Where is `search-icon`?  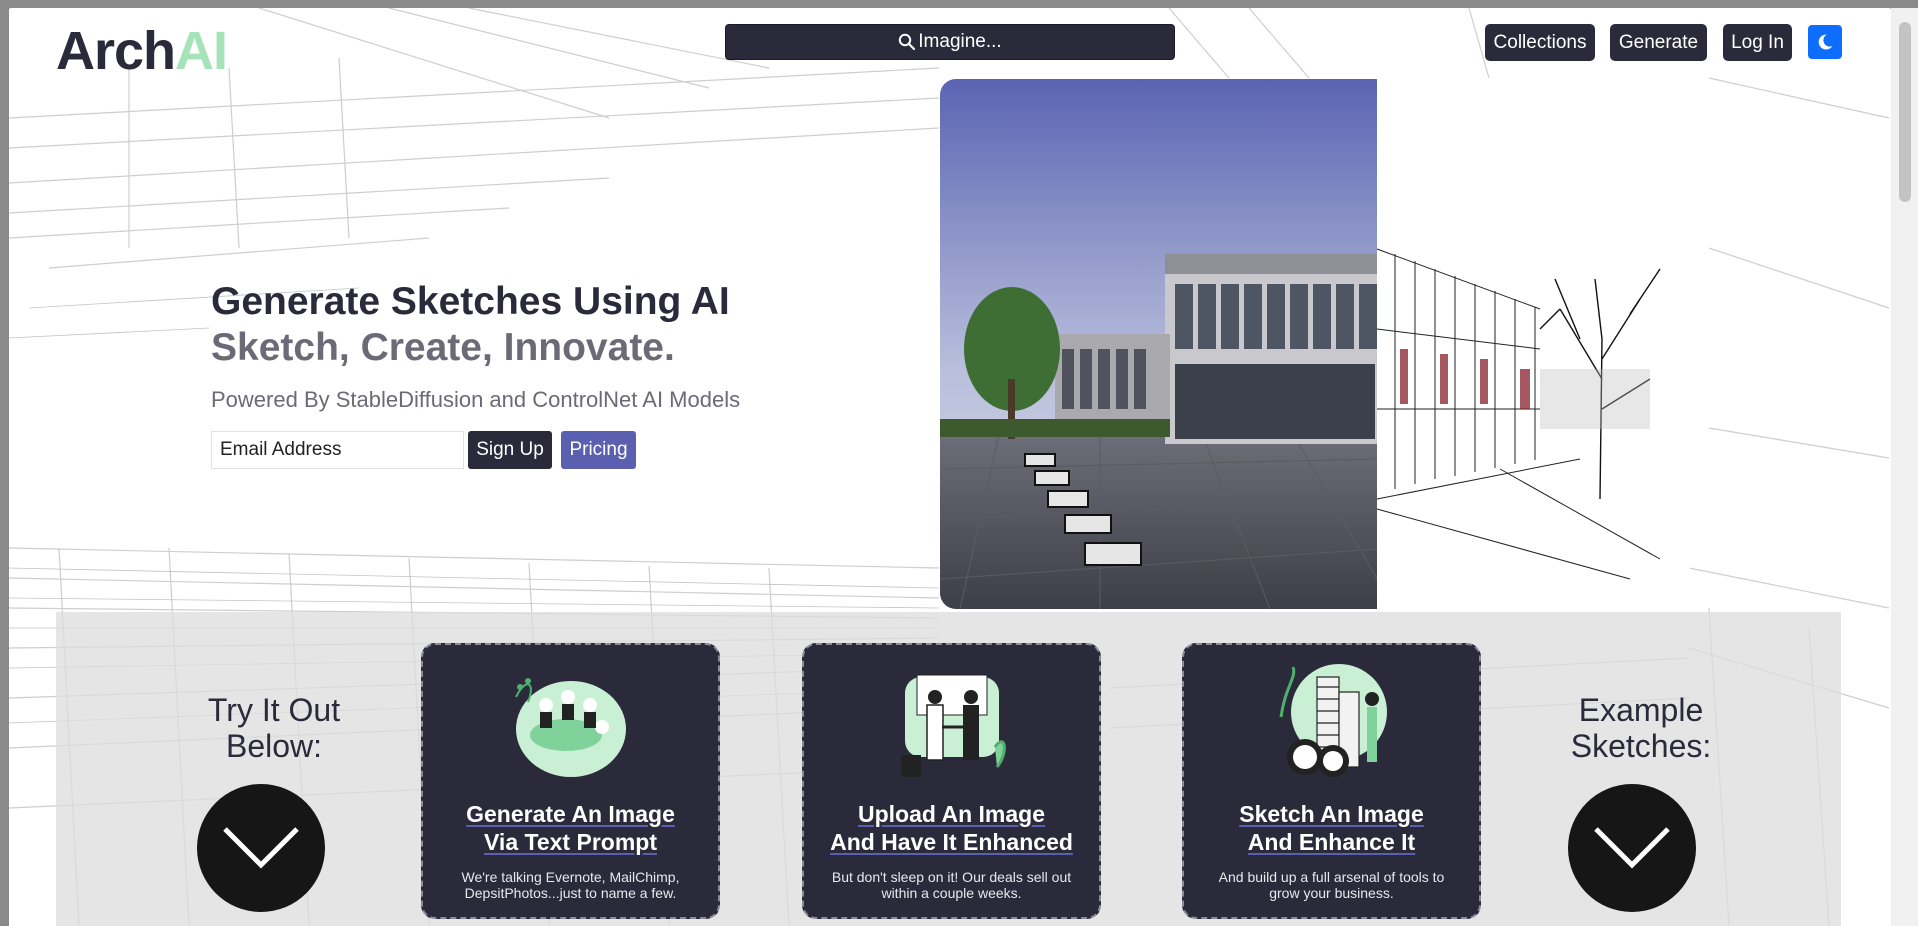 search-icon is located at coordinates (907, 42).